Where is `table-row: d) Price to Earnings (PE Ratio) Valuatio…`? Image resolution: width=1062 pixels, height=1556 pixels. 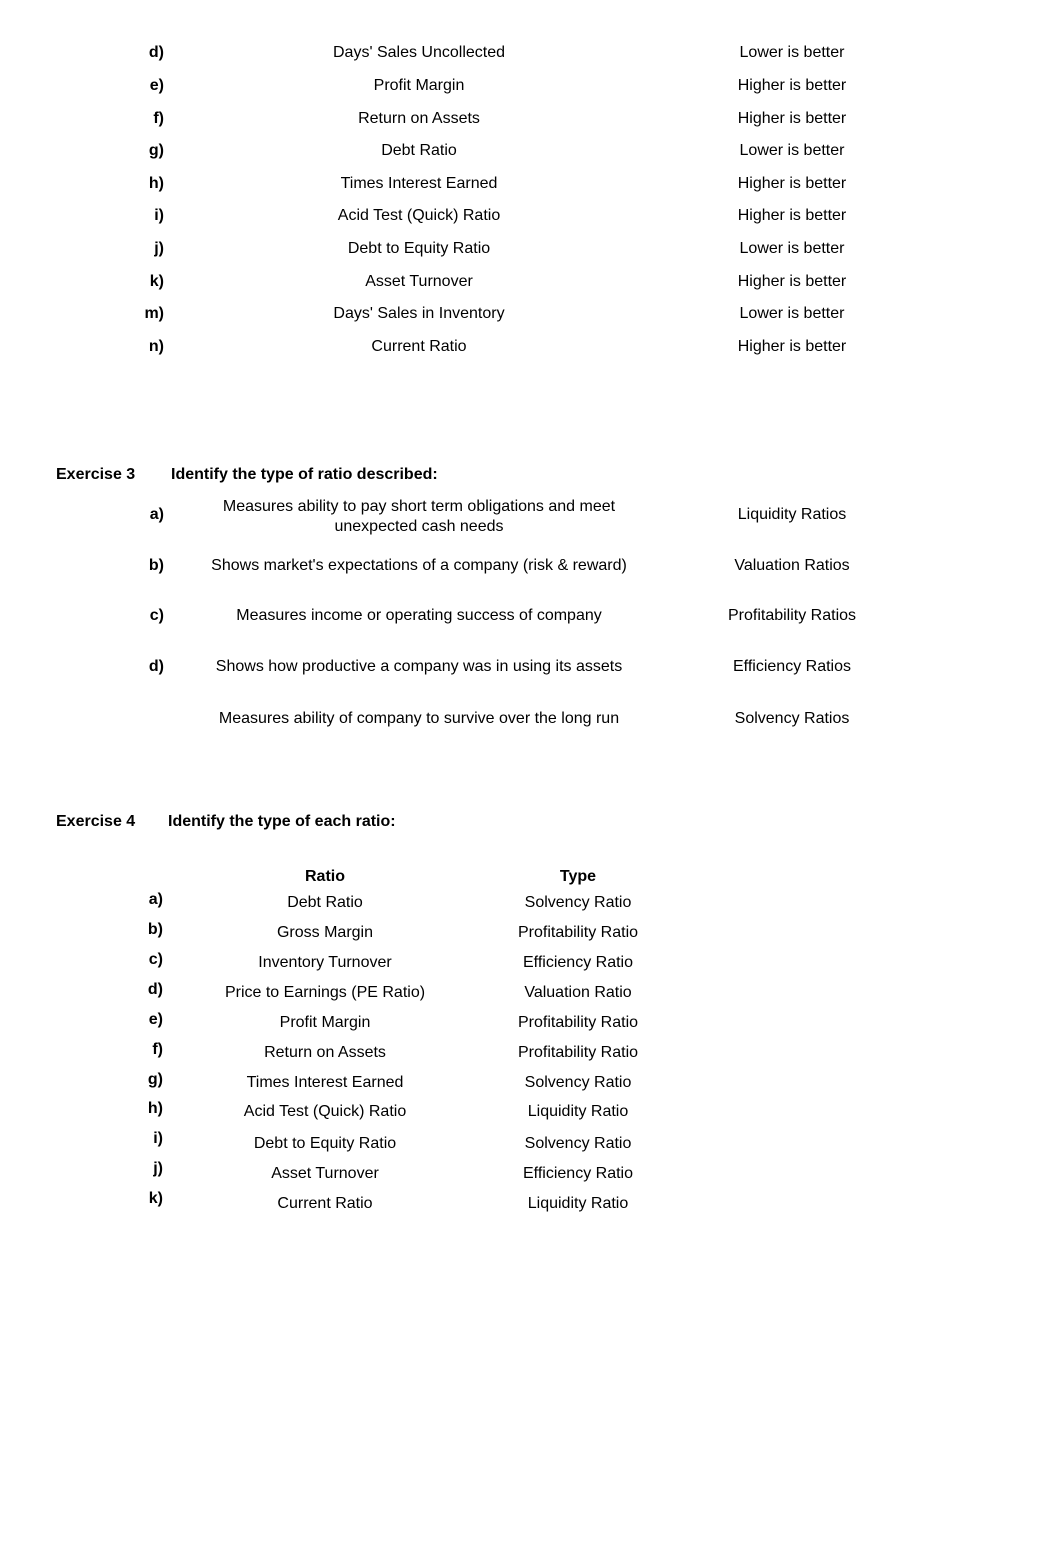 table-row: d) Price to Earnings (PE Ratio) Valuatio… is located at coordinates (531, 994).